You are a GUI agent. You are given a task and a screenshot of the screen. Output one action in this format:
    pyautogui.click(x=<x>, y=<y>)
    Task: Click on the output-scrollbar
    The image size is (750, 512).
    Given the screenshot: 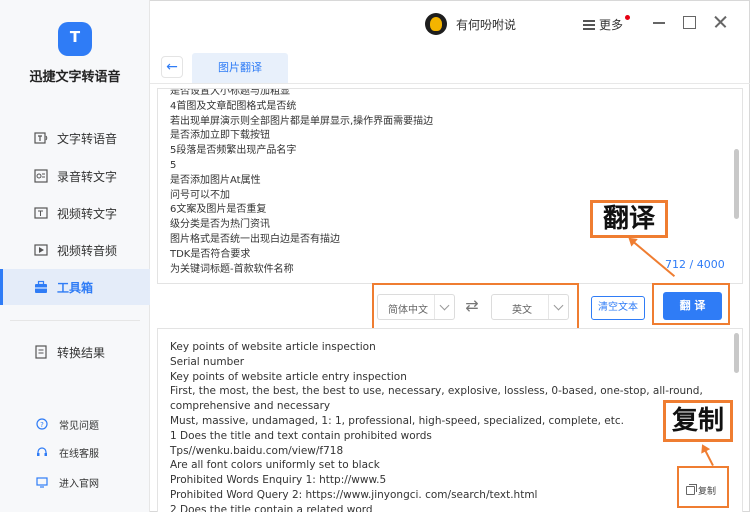 What is the action you would take?
    pyautogui.click(x=736, y=353)
    